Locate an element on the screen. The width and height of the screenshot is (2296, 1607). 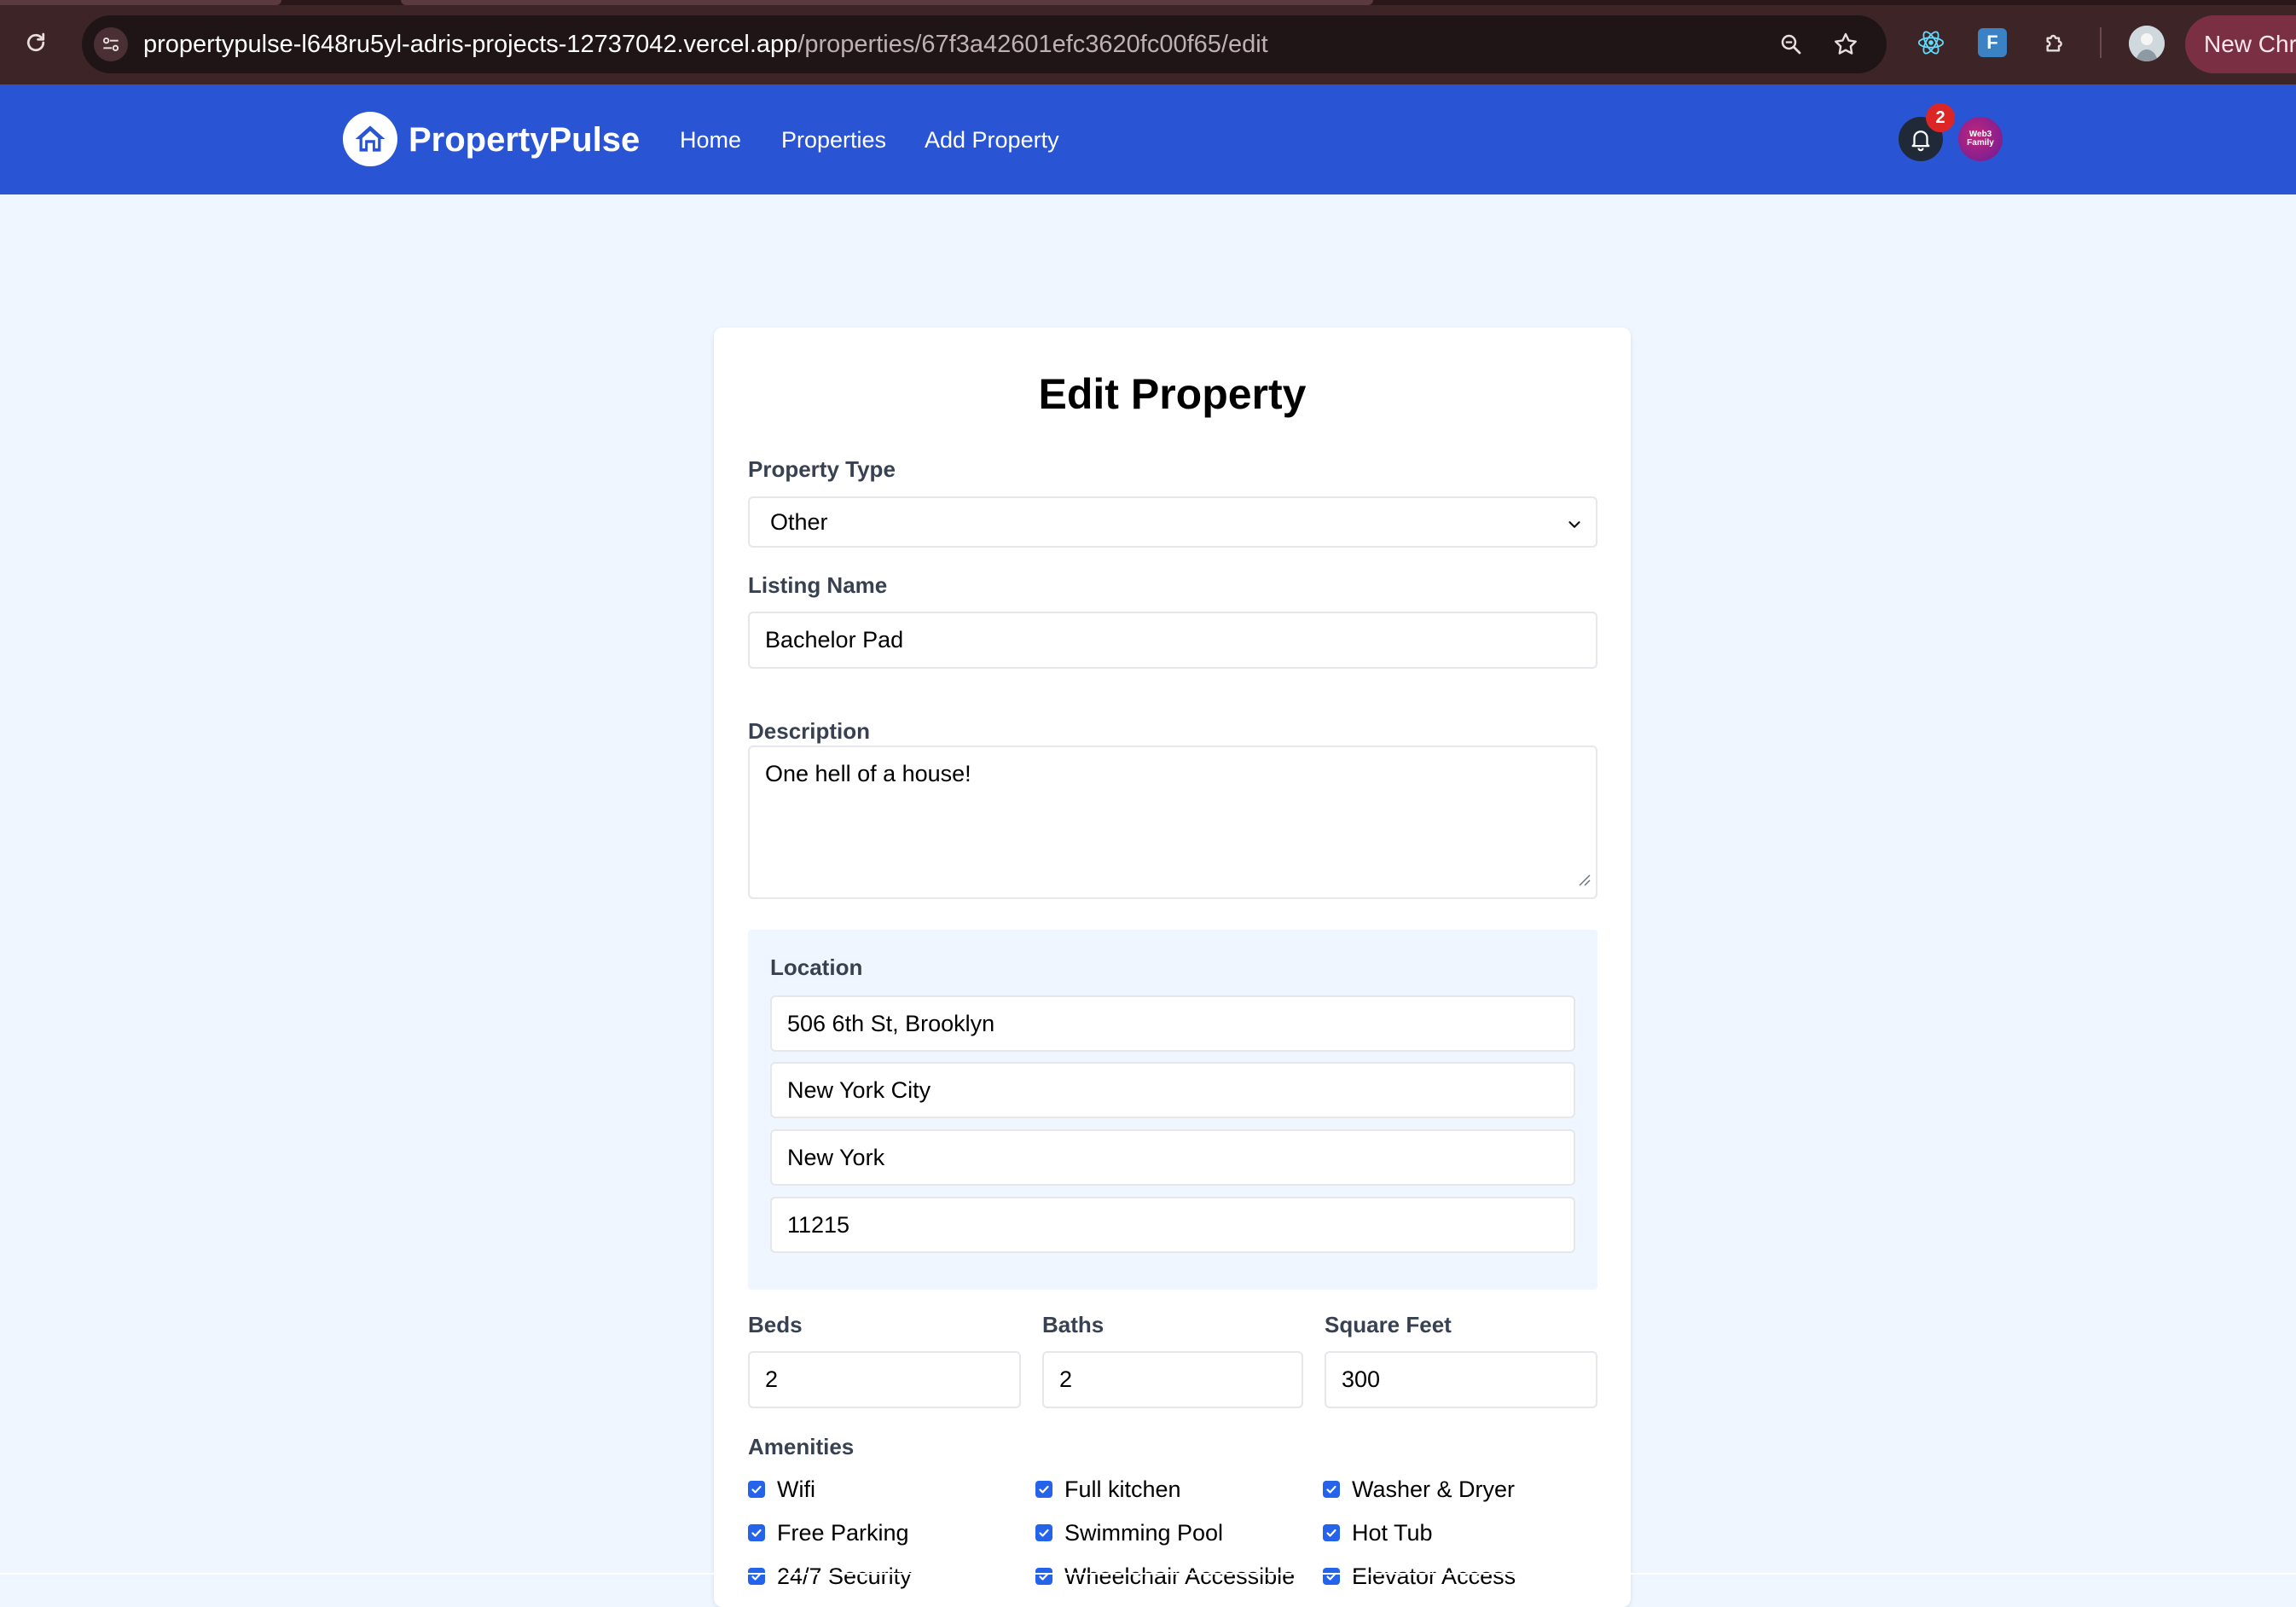
city-input is located at coordinates (1172, 1090).